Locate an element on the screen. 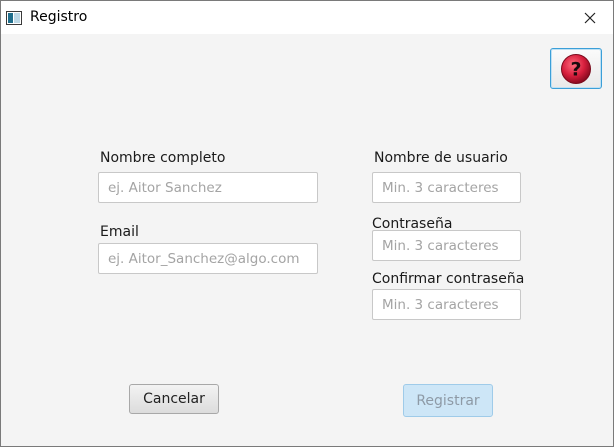 This screenshot has height=447, width=614. cancel-button: Cancelar is located at coordinates (174, 399).